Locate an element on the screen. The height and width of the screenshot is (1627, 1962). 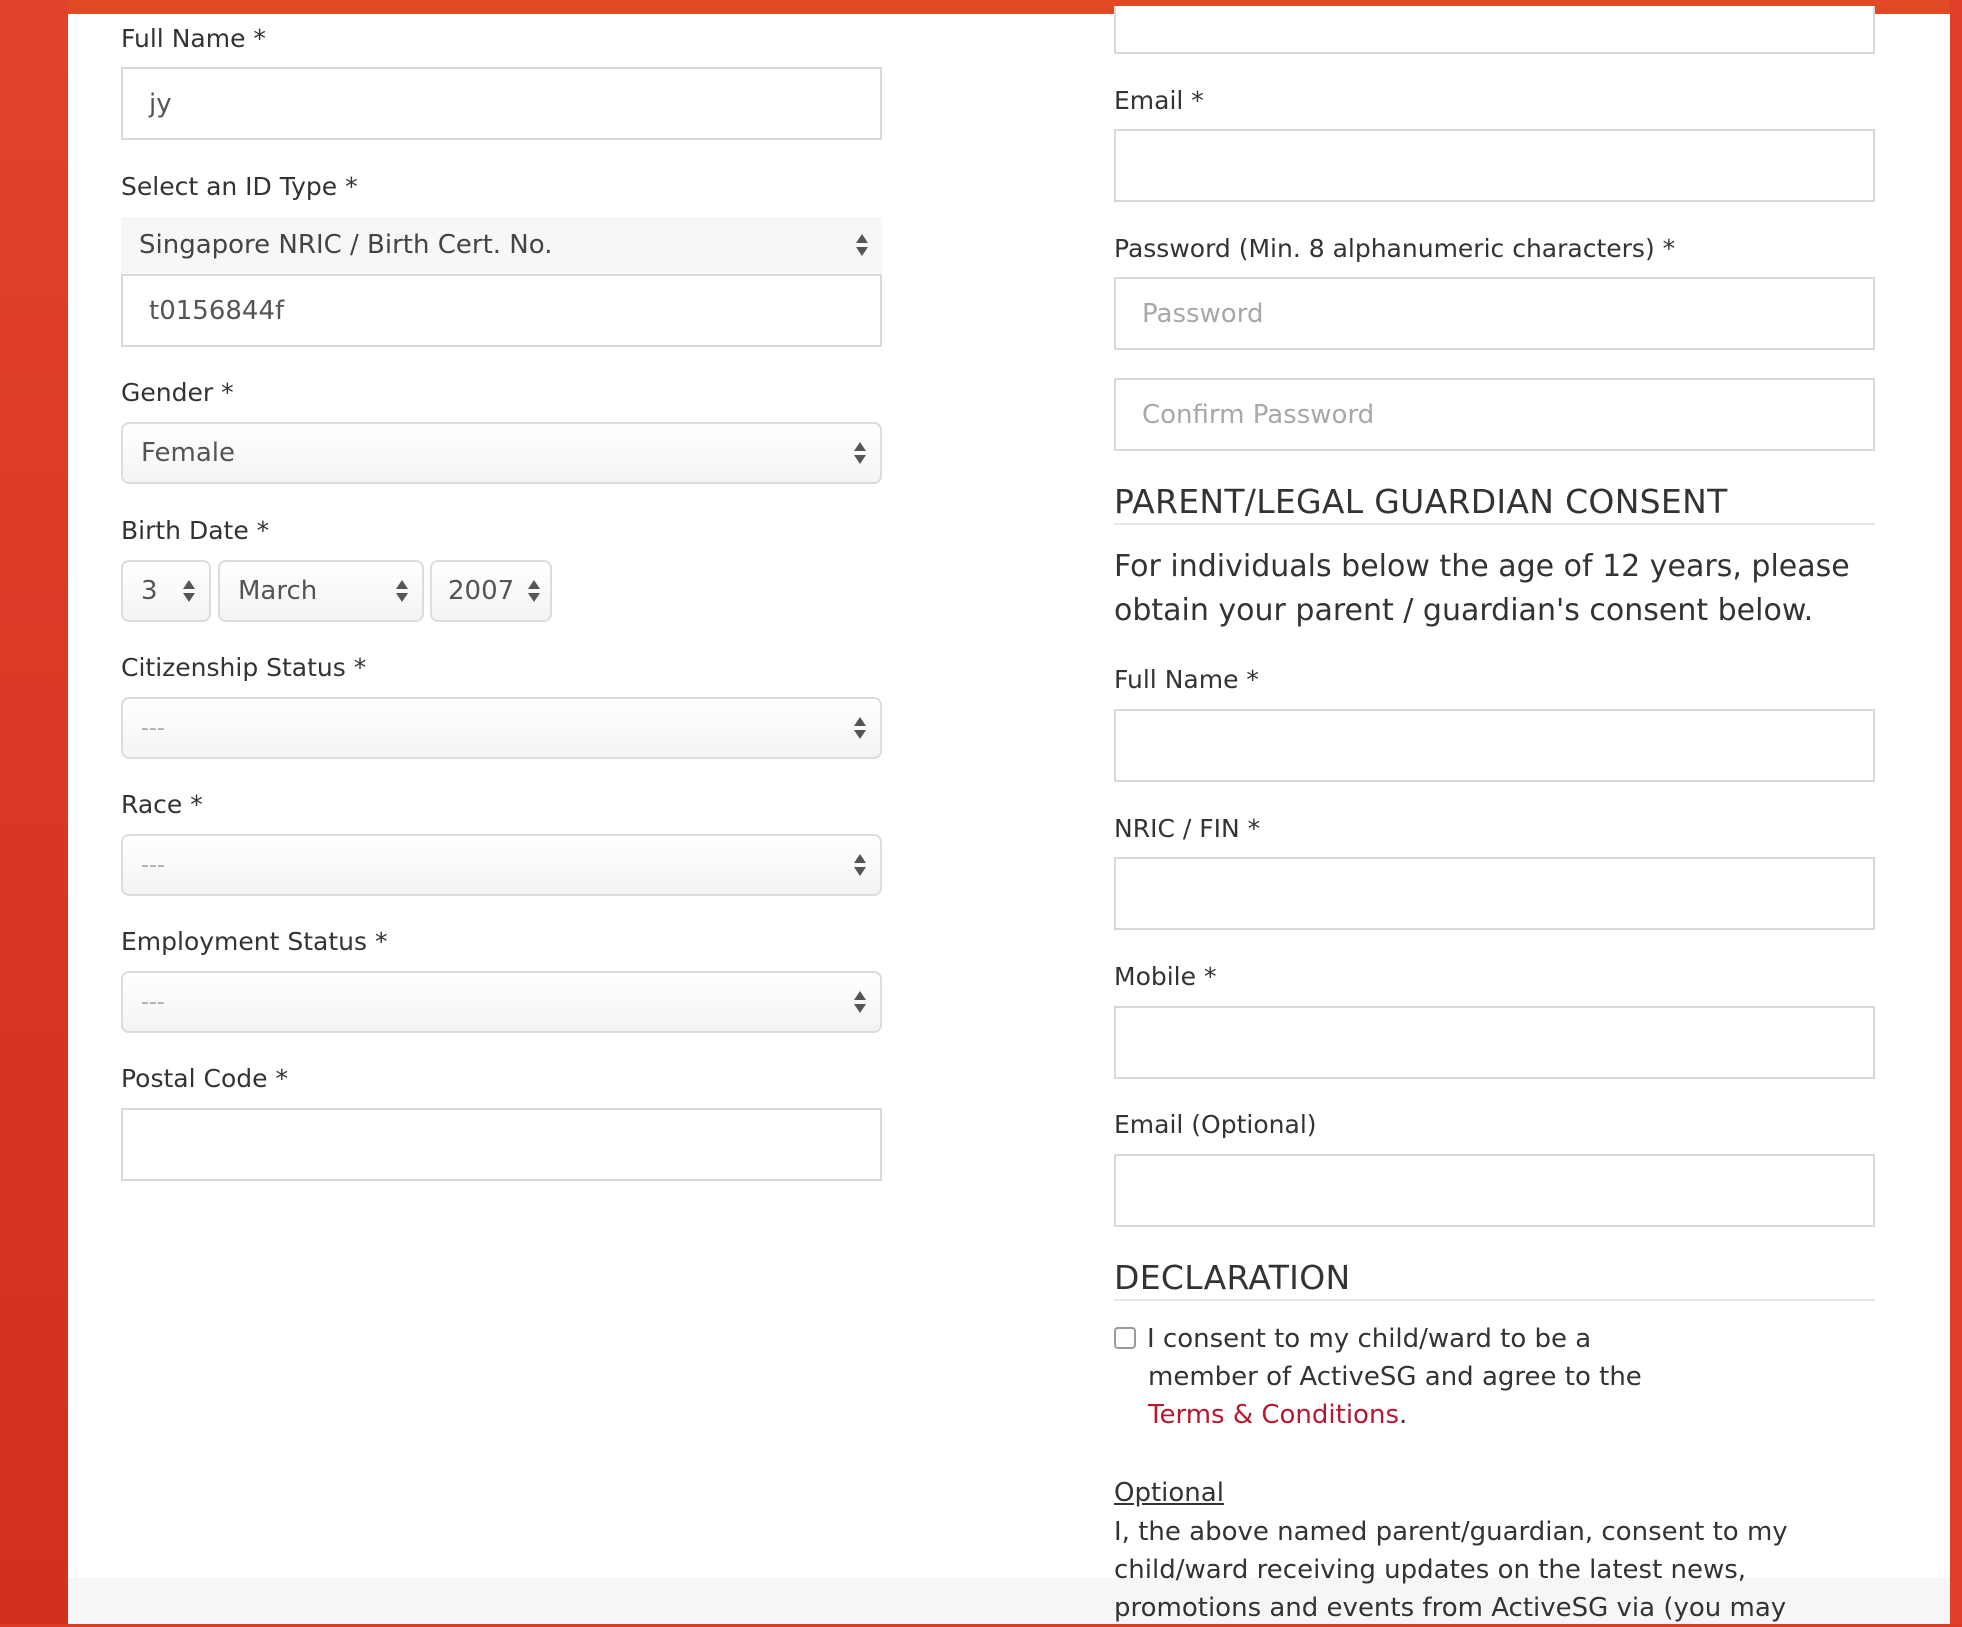
password-input: Password is located at coordinates (1494, 313).